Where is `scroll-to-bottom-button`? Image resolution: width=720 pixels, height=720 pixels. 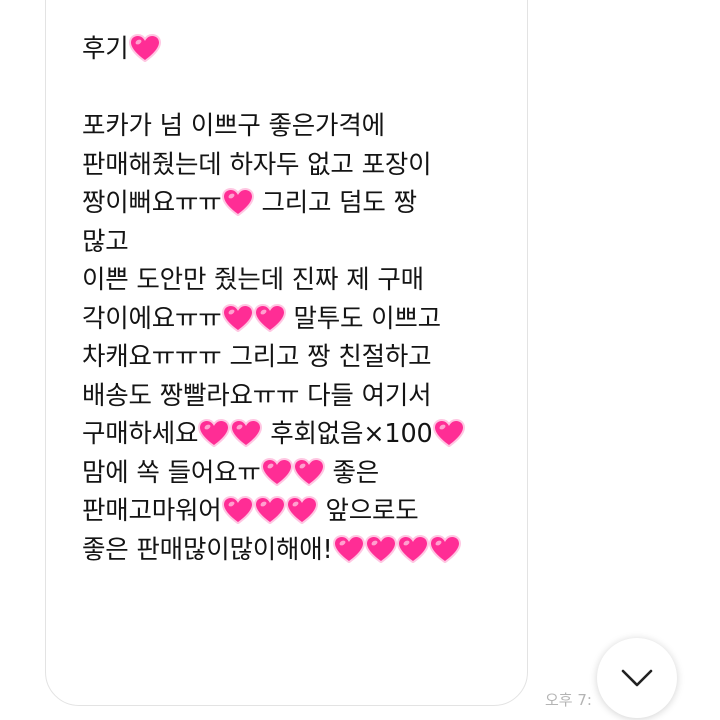
scroll-to-bottom-button is located at coordinates (637, 678).